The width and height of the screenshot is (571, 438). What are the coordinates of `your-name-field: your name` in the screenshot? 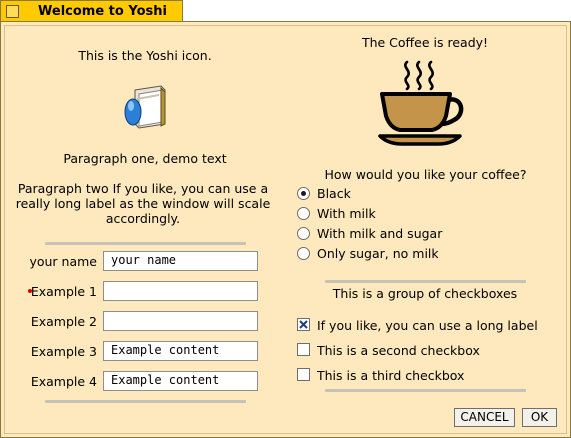 It's located at (180, 261).